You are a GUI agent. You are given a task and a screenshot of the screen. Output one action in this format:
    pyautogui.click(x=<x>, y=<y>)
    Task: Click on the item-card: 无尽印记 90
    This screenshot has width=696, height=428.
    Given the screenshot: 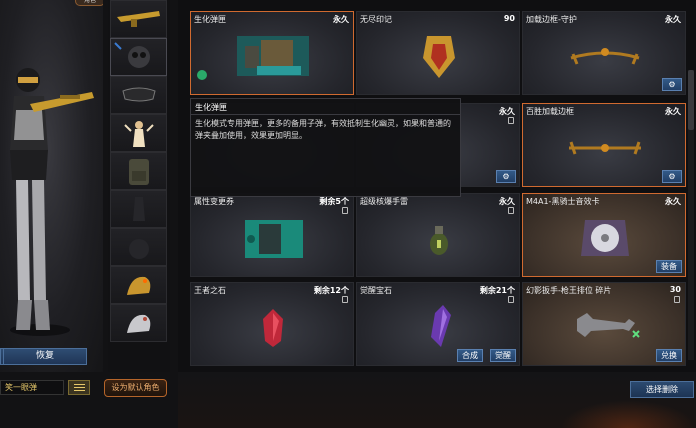 What is the action you would take?
    pyautogui.click(x=438, y=53)
    